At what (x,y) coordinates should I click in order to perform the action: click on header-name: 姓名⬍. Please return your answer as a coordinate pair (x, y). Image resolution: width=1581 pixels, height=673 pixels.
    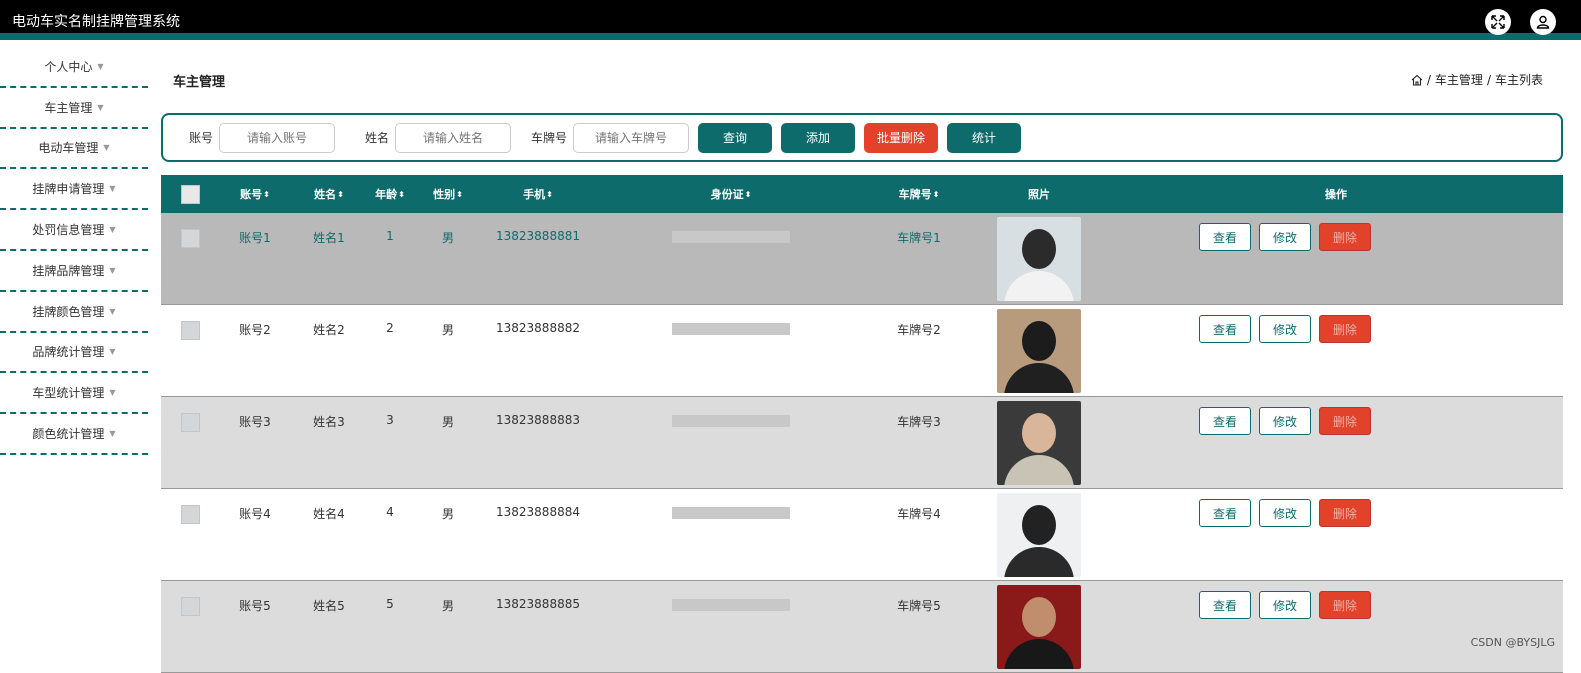
    Looking at the image, I should click on (329, 194).